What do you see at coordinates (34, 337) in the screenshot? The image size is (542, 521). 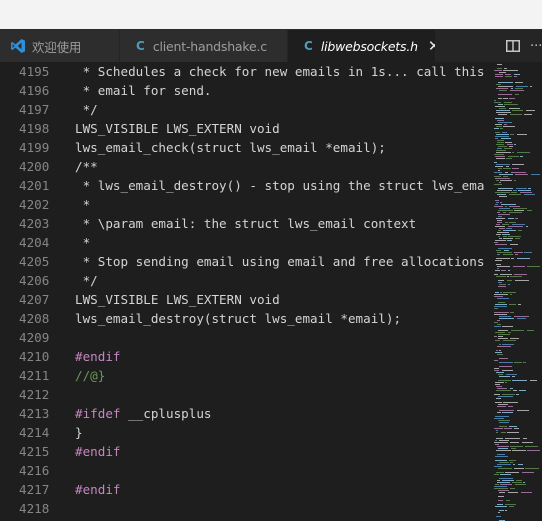 I see `line-number: 4209` at bounding box center [34, 337].